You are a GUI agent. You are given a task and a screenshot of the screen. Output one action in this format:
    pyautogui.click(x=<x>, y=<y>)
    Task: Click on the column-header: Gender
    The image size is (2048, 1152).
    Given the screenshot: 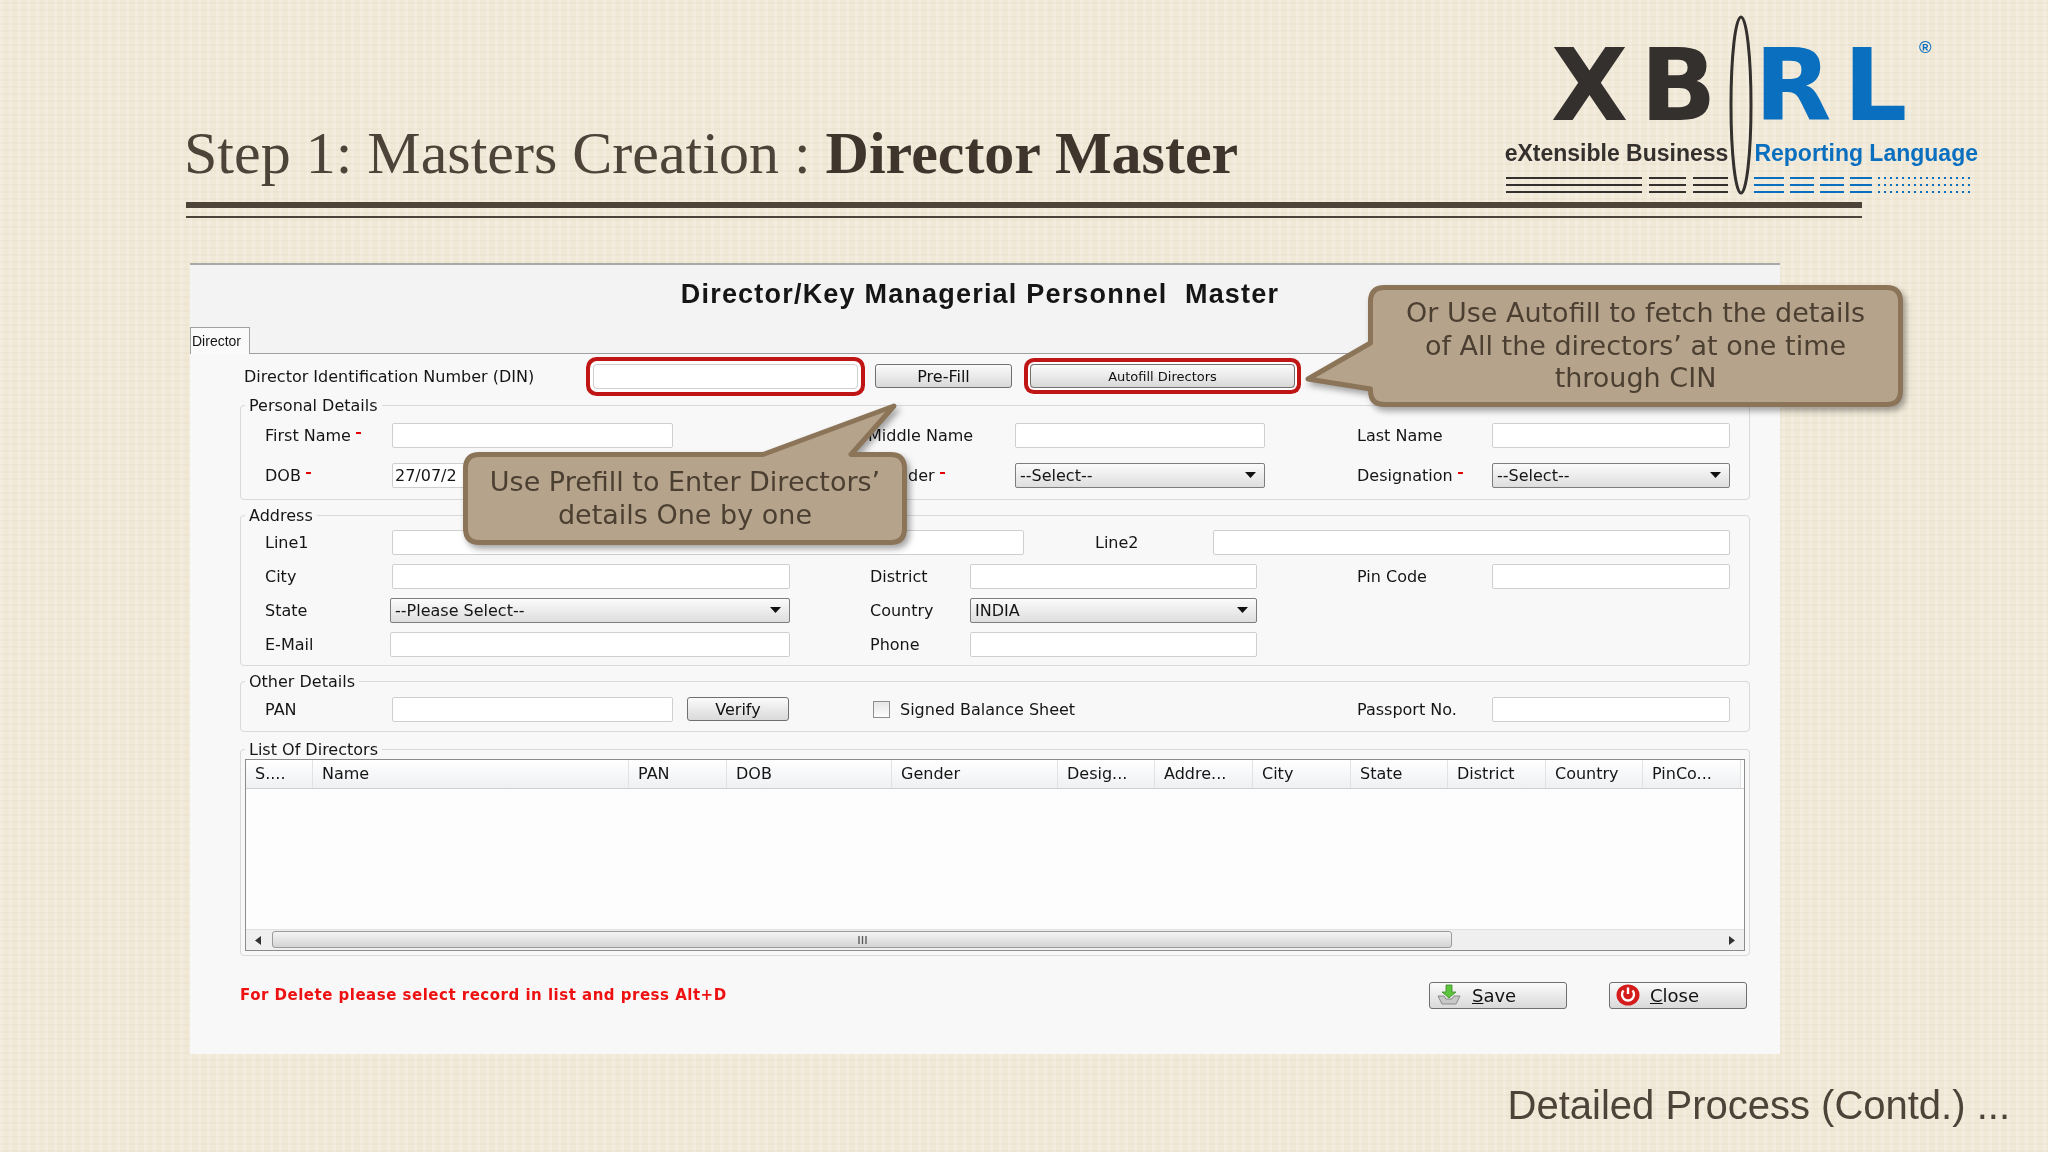 What is the action you would take?
    pyautogui.click(x=975, y=774)
    